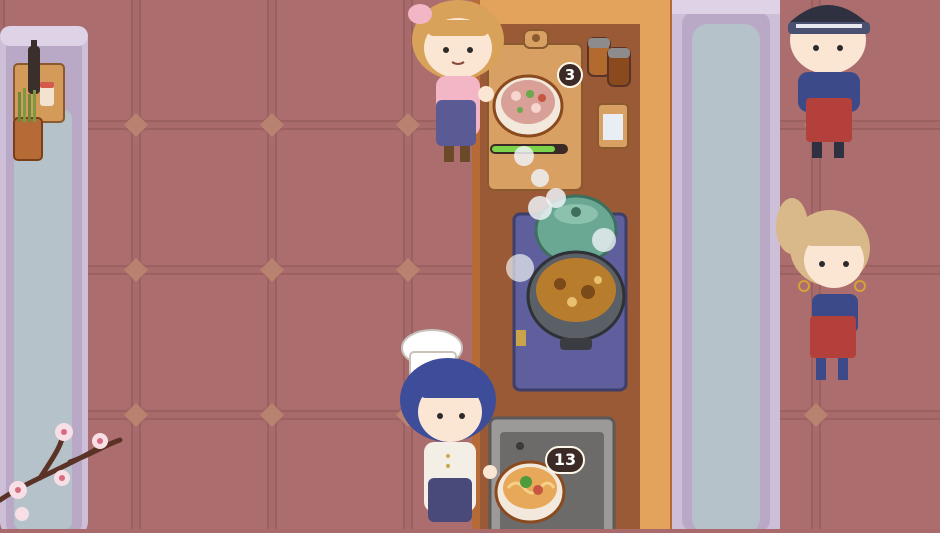 The height and width of the screenshot is (533, 940). I want to click on prep-bowl-icon, so click(528, 106).